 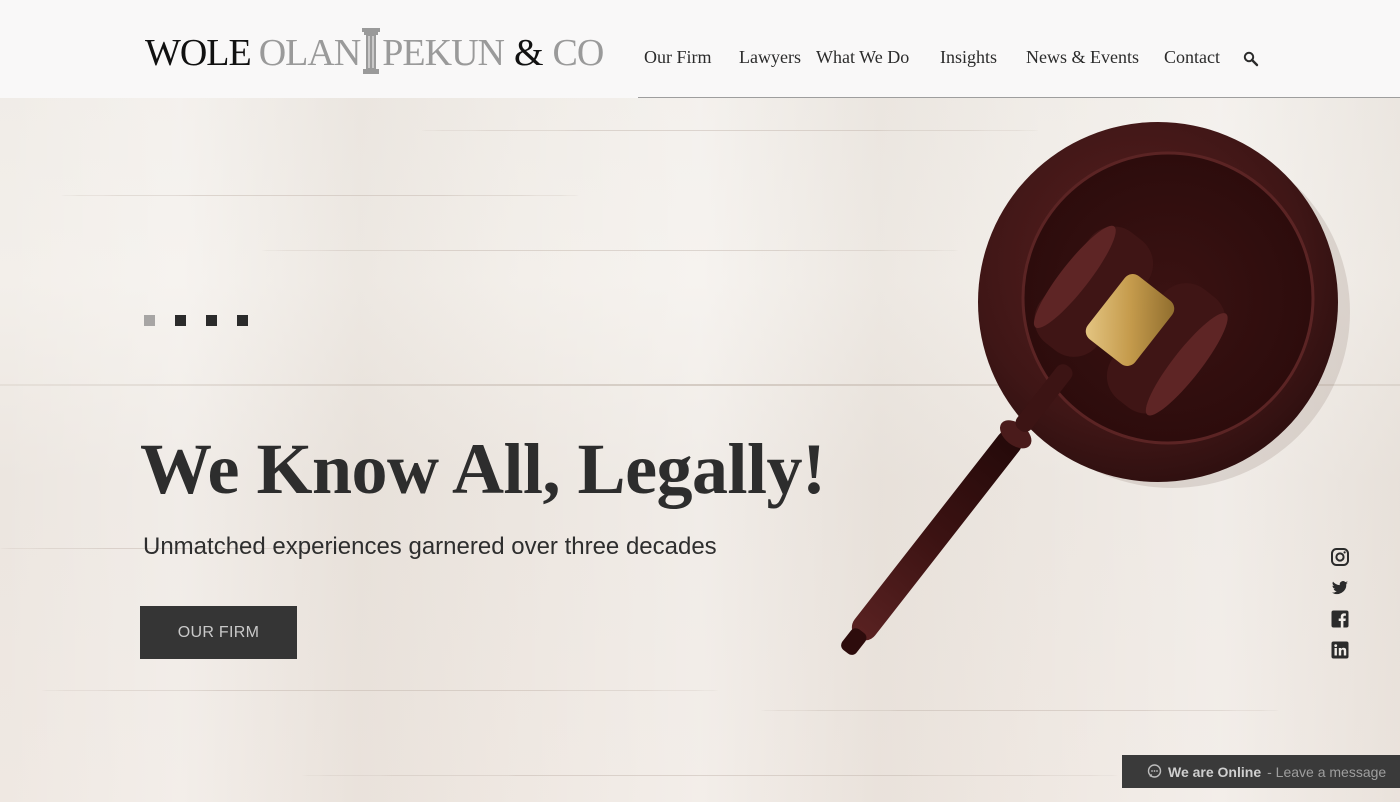 I want to click on chat-status: We are Online, so click(x=1215, y=771).